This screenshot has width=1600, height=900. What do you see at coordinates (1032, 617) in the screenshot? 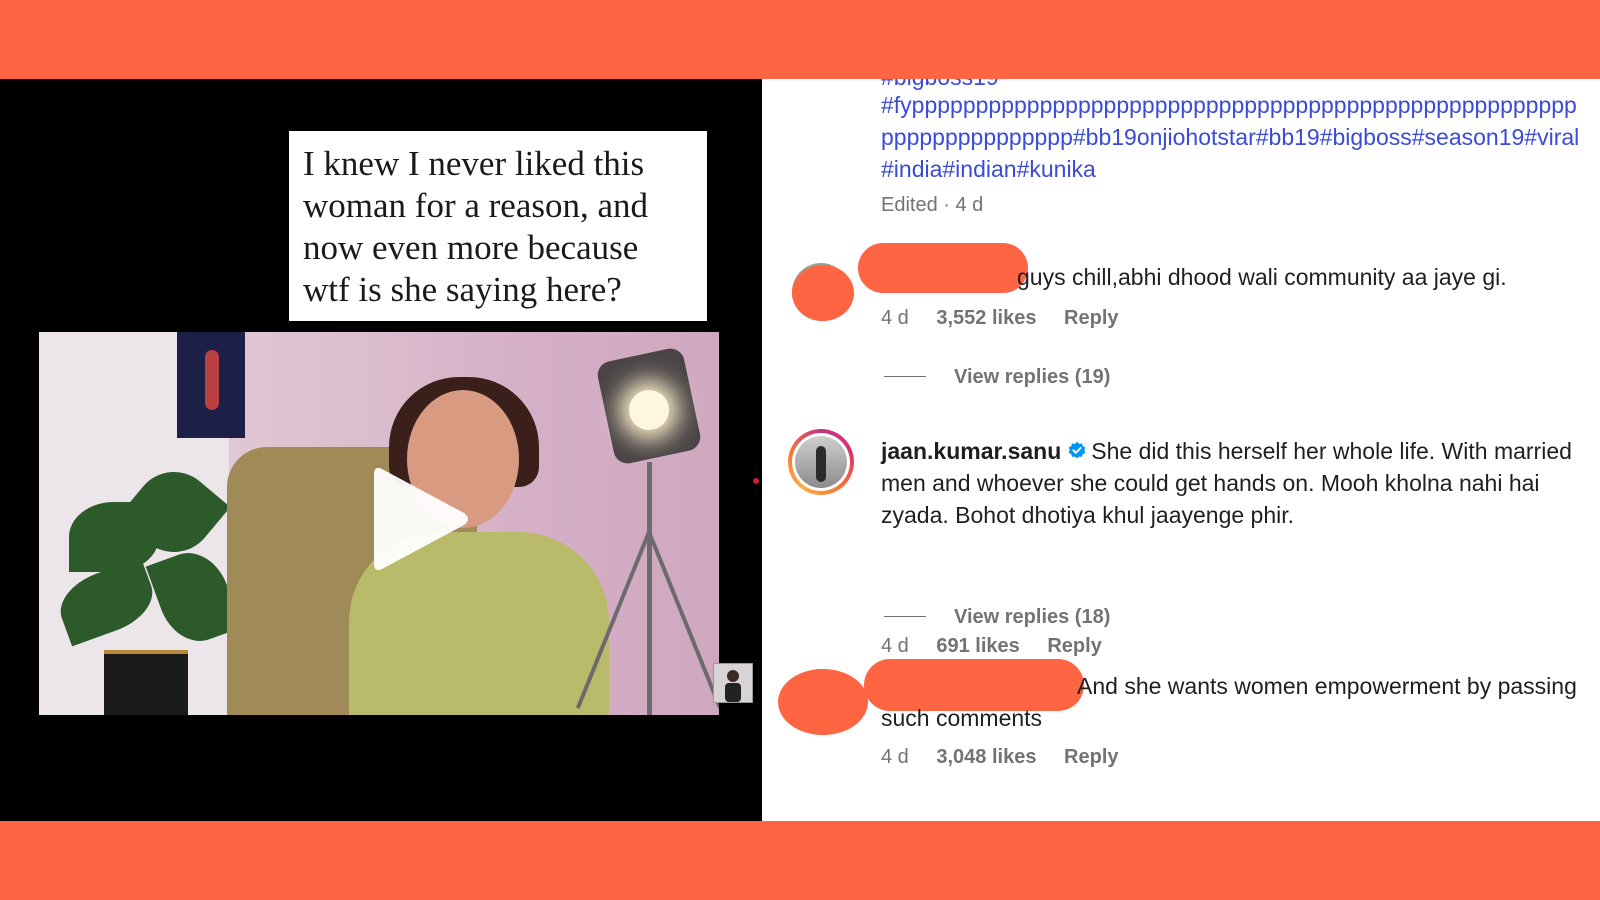
I see `view-replies-label: View replies (18)` at bounding box center [1032, 617].